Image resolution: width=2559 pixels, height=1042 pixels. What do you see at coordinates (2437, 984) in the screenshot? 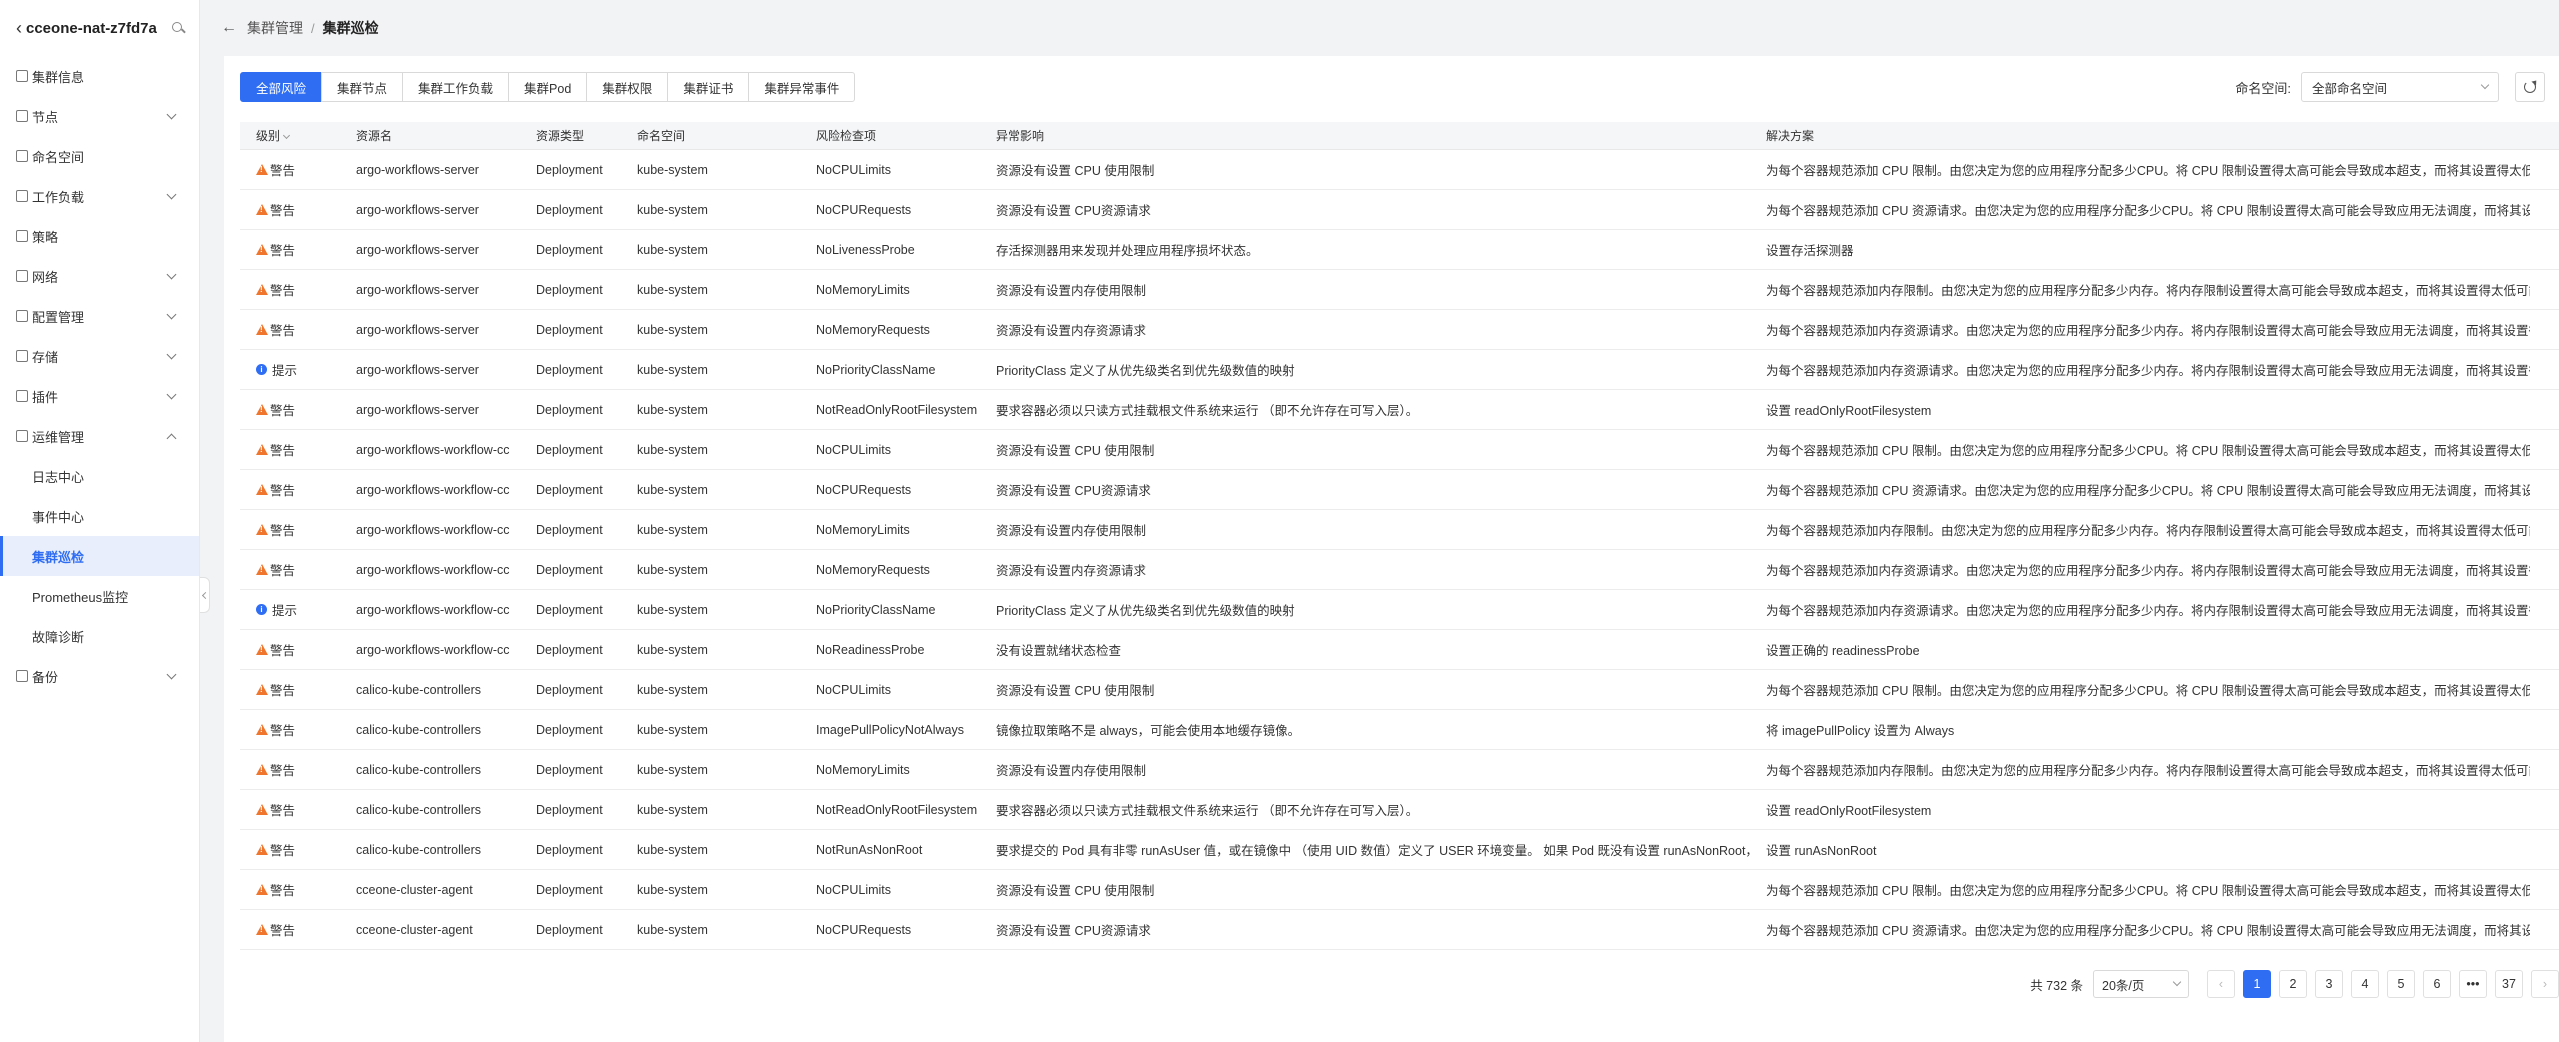
I see `page-button: 6` at bounding box center [2437, 984].